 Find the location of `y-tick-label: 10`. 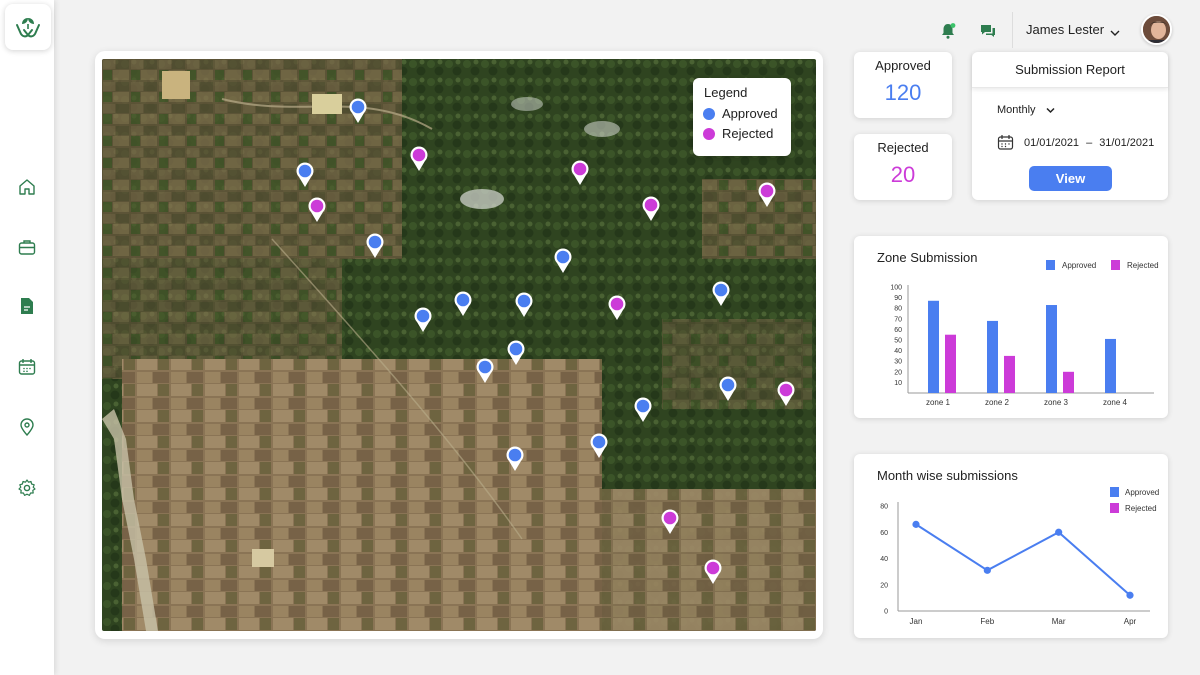

y-tick-label: 10 is located at coordinates (898, 383).